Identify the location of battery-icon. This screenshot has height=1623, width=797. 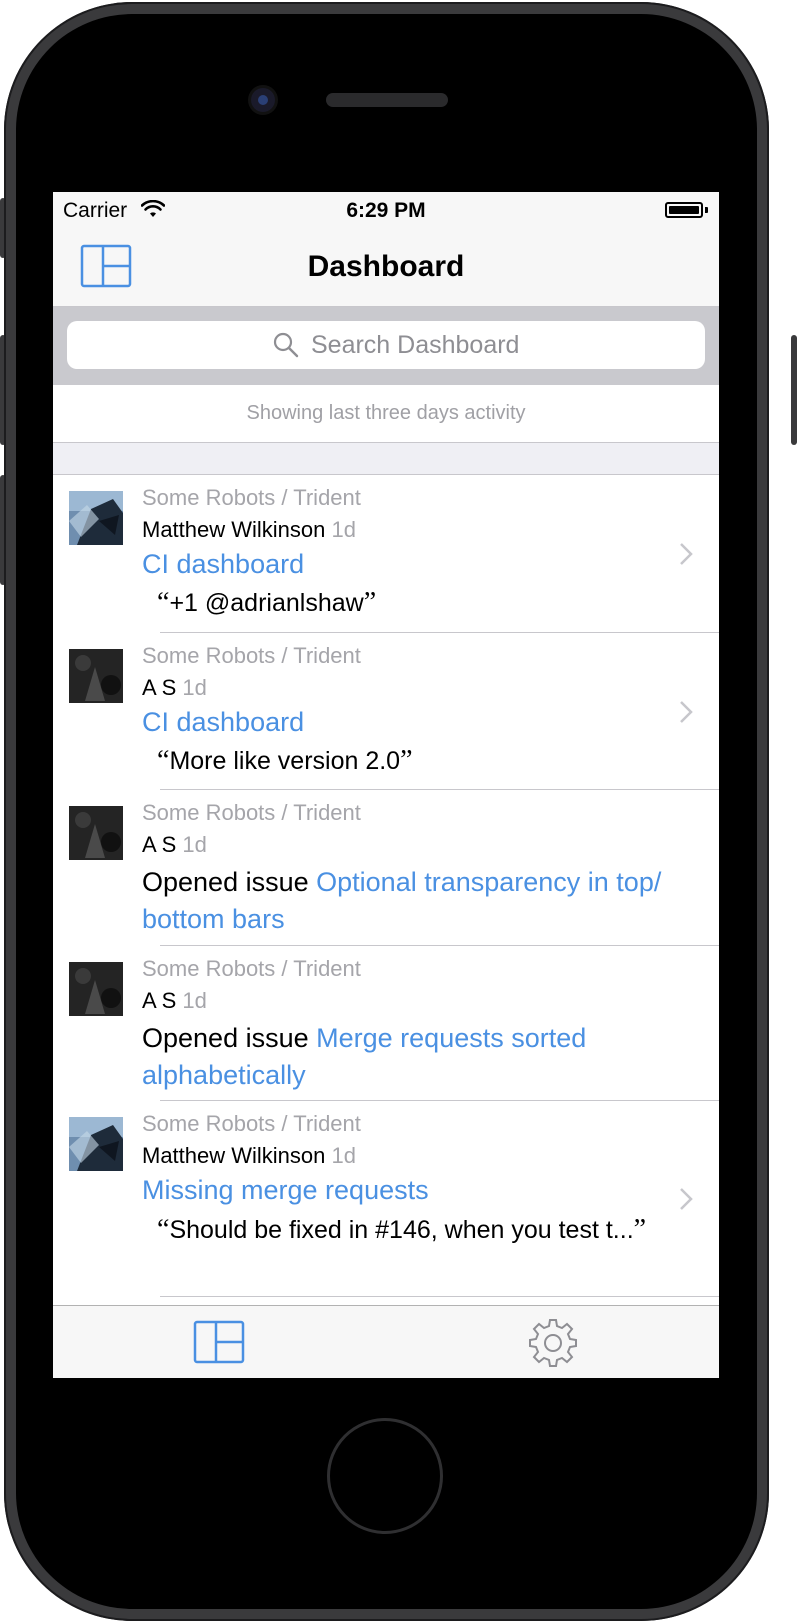
(684, 210).